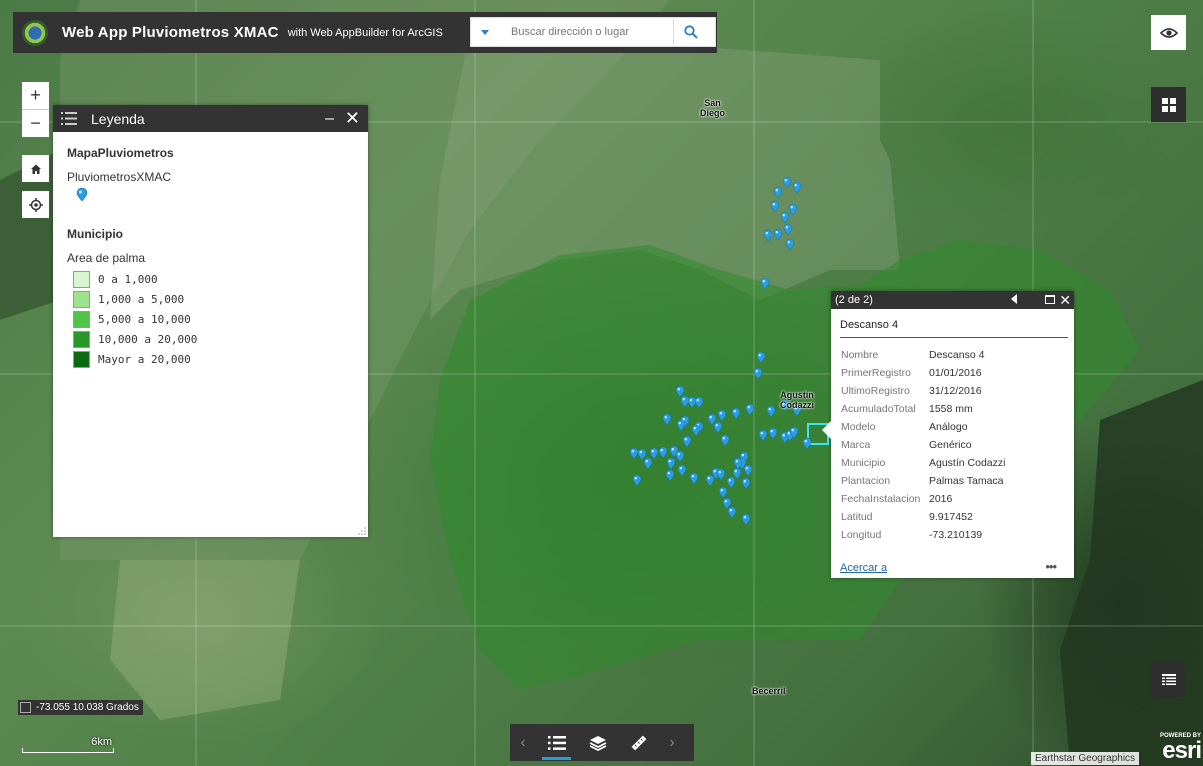 The width and height of the screenshot is (1203, 766). Describe the element at coordinates (957, 355) in the screenshot. I see `attribute-value: Descanso 4` at that location.